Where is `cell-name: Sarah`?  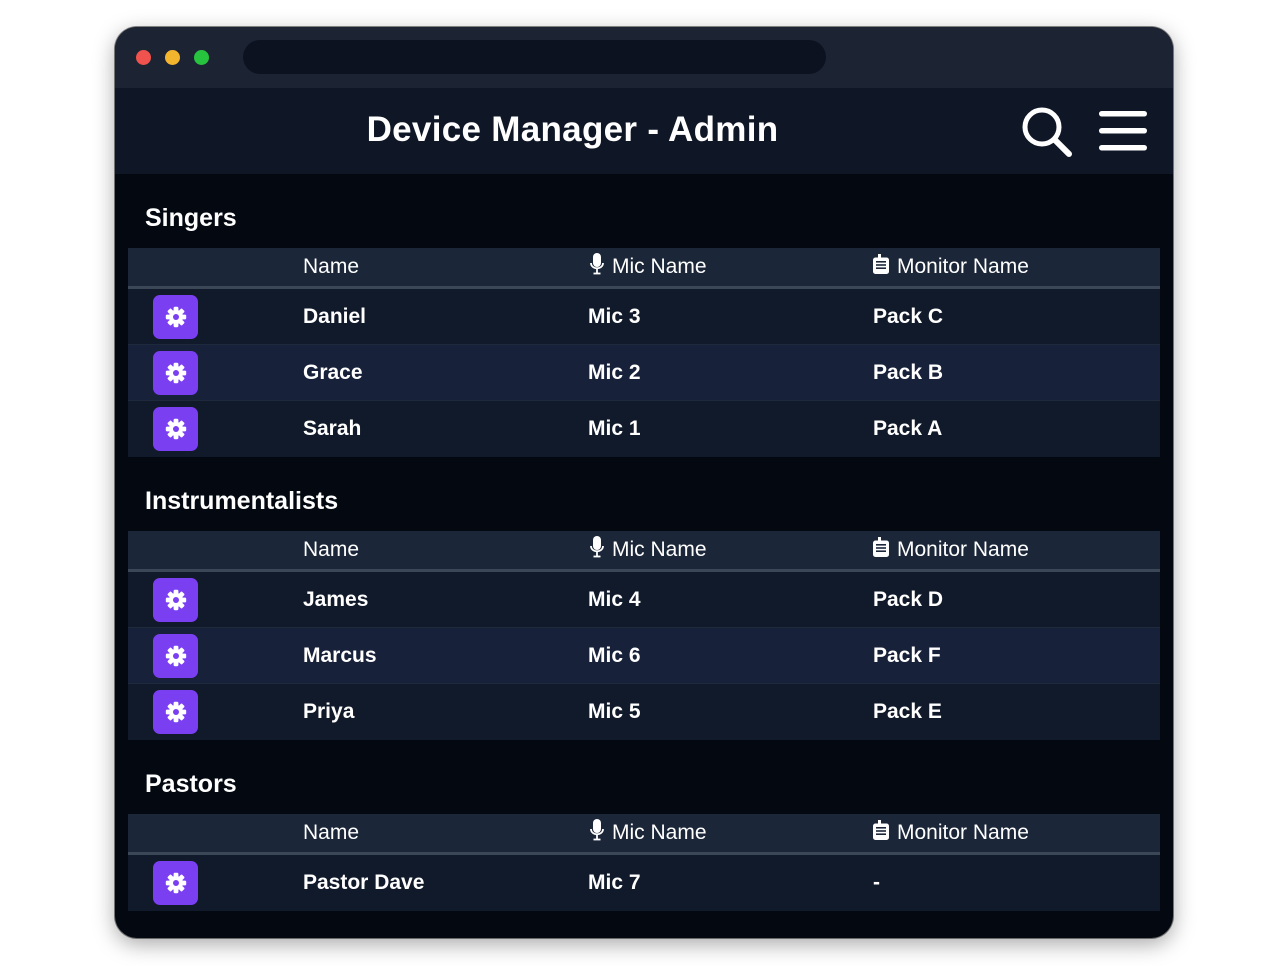
cell-name: Sarah is located at coordinates (332, 428).